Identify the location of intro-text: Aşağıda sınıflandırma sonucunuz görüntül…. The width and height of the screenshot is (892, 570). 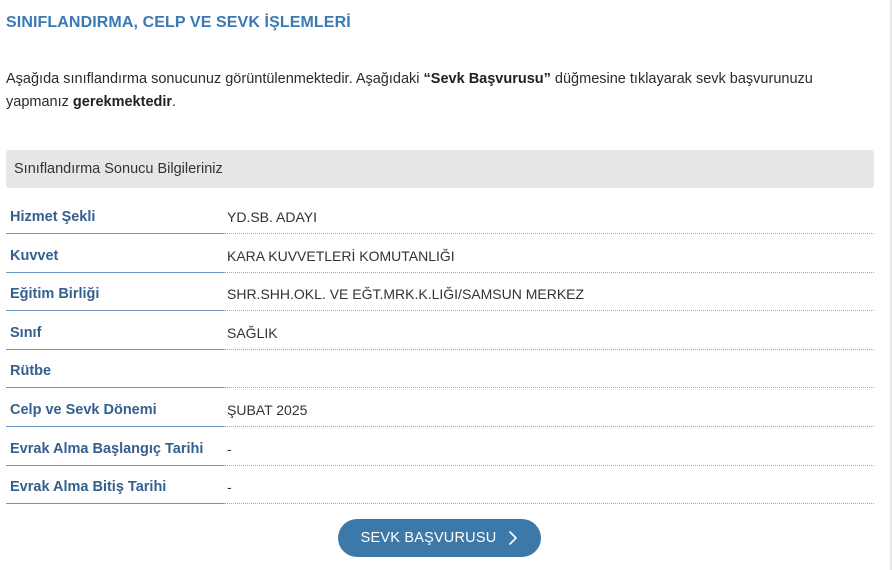
(436, 91).